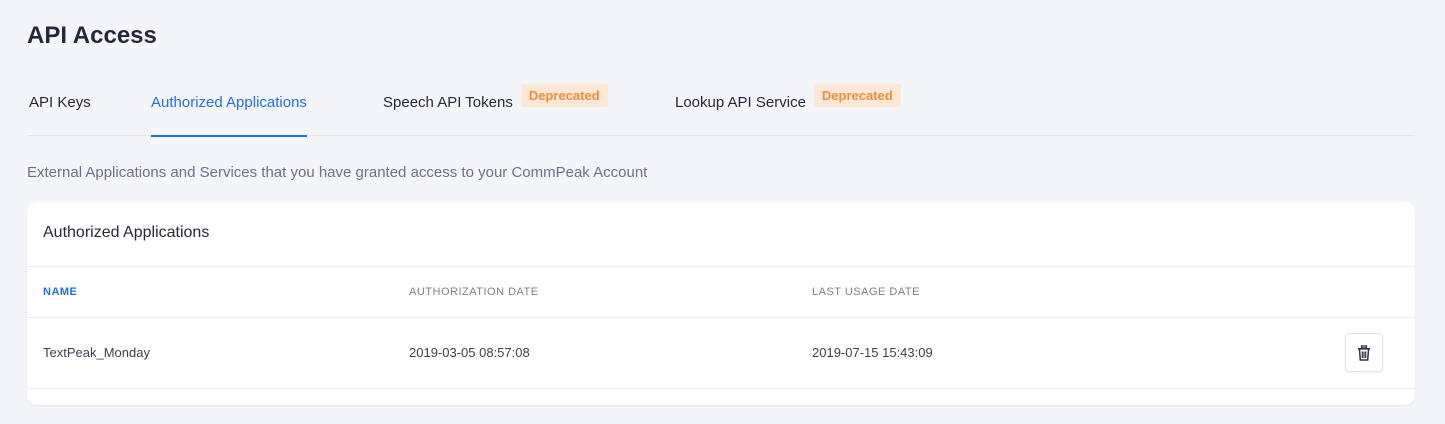  What do you see at coordinates (92, 35) in the screenshot?
I see `page-title: API Access` at bounding box center [92, 35].